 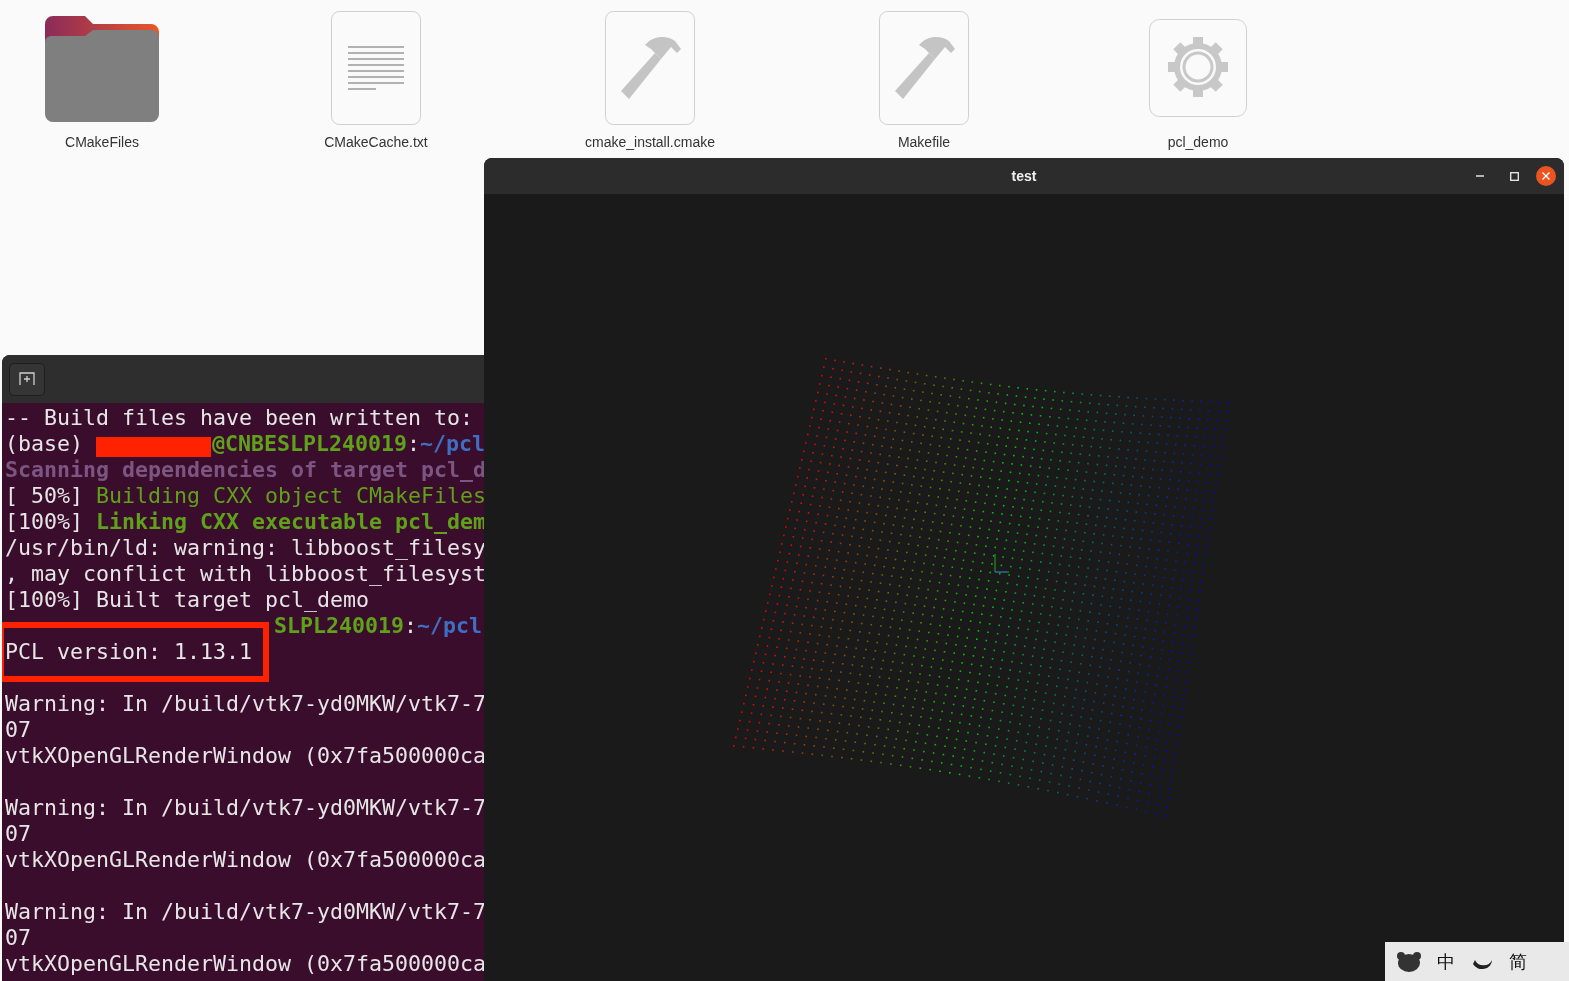 I want to click on close-button, so click(x=1546, y=176).